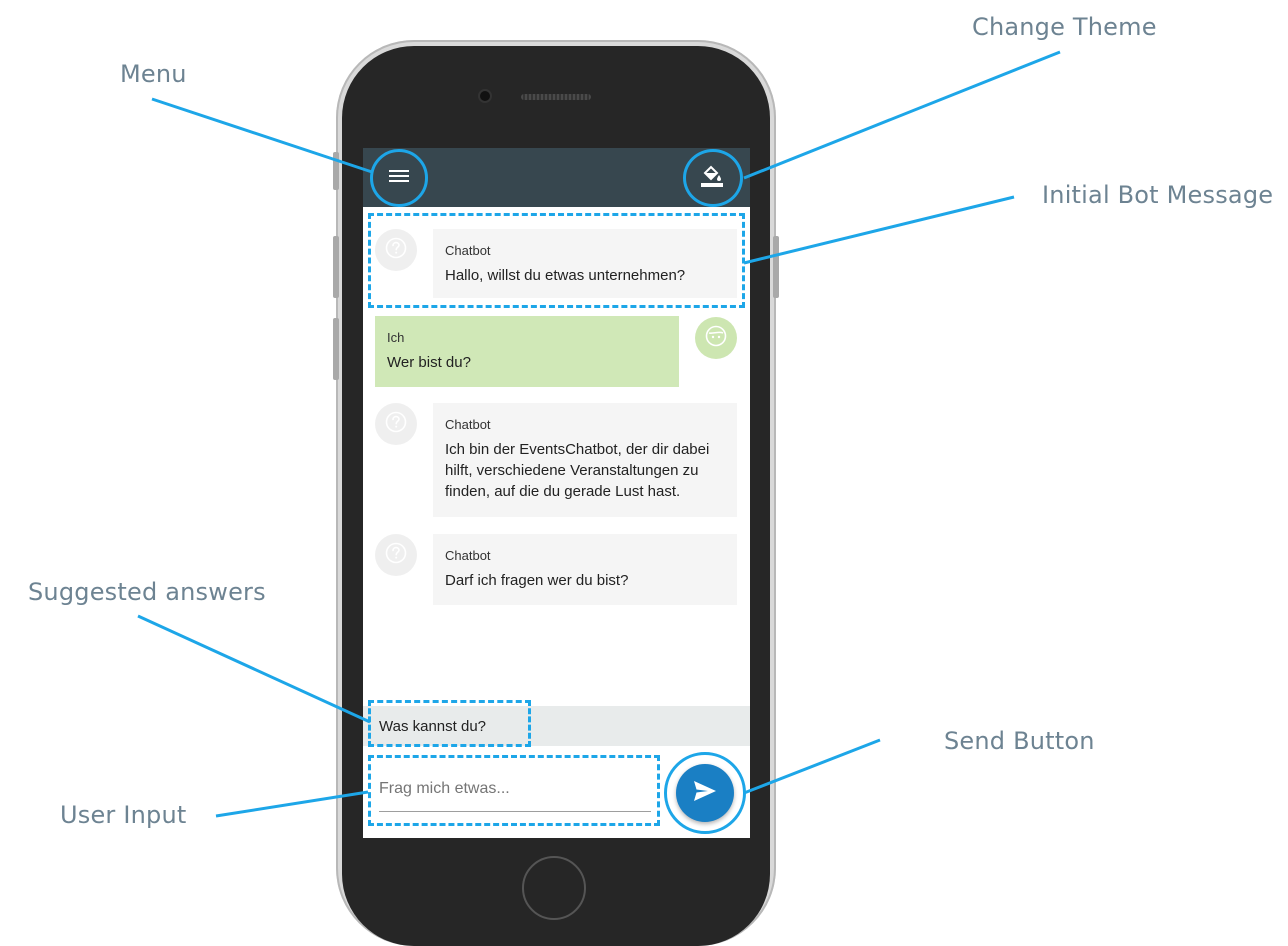 The height and width of the screenshot is (946, 1288). I want to click on theme-connector-line, so click(902, 115).